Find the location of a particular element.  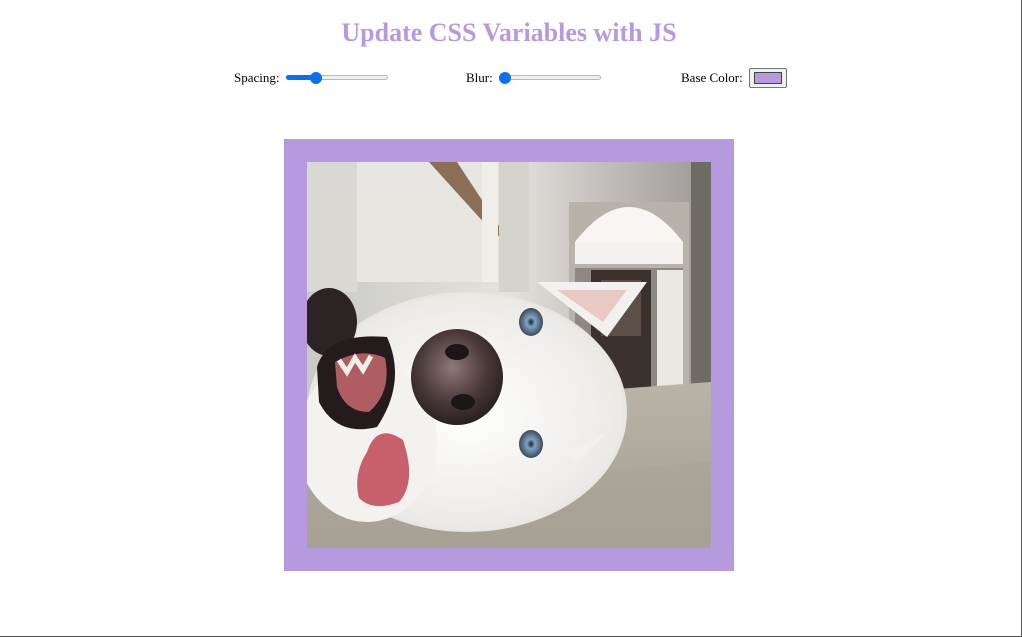

controls-bar: Spacing: Blur: Base Color: is located at coordinates (511, 78).